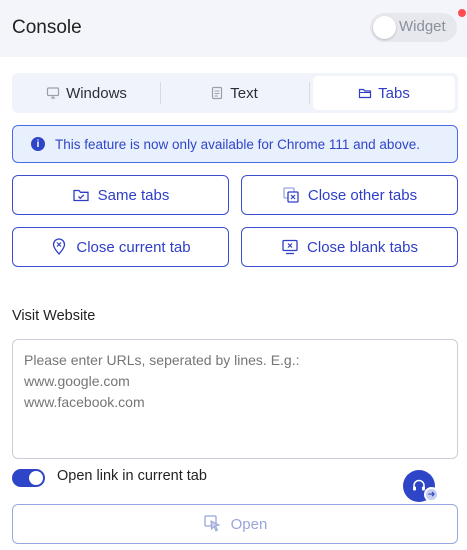 This screenshot has width=467, height=550. What do you see at coordinates (133, 195) in the screenshot?
I see `same-tabs-label: Same tabs` at bounding box center [133, 195].